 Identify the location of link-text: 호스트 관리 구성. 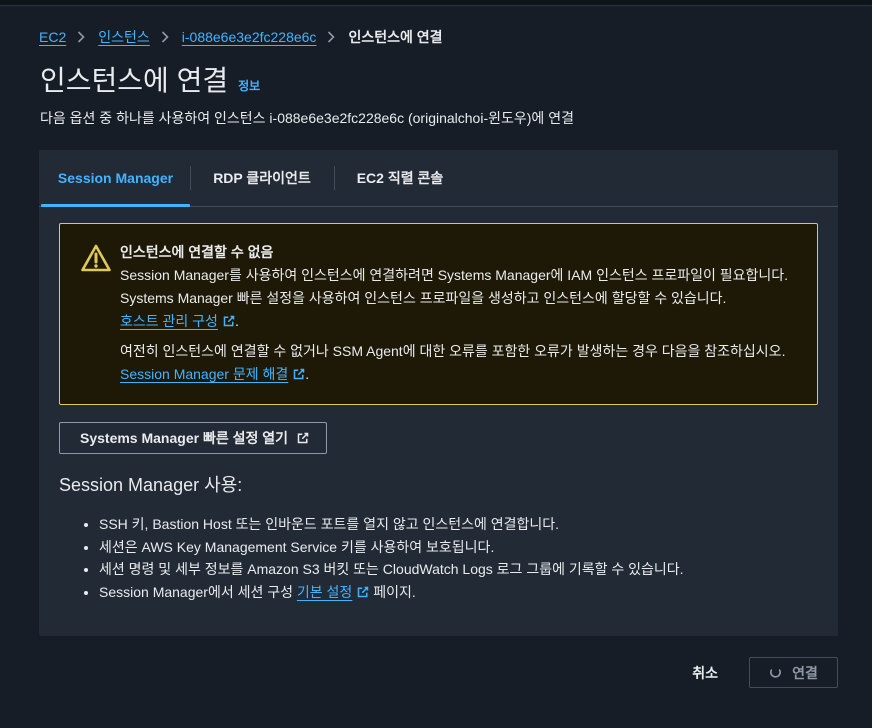
(169, 321).